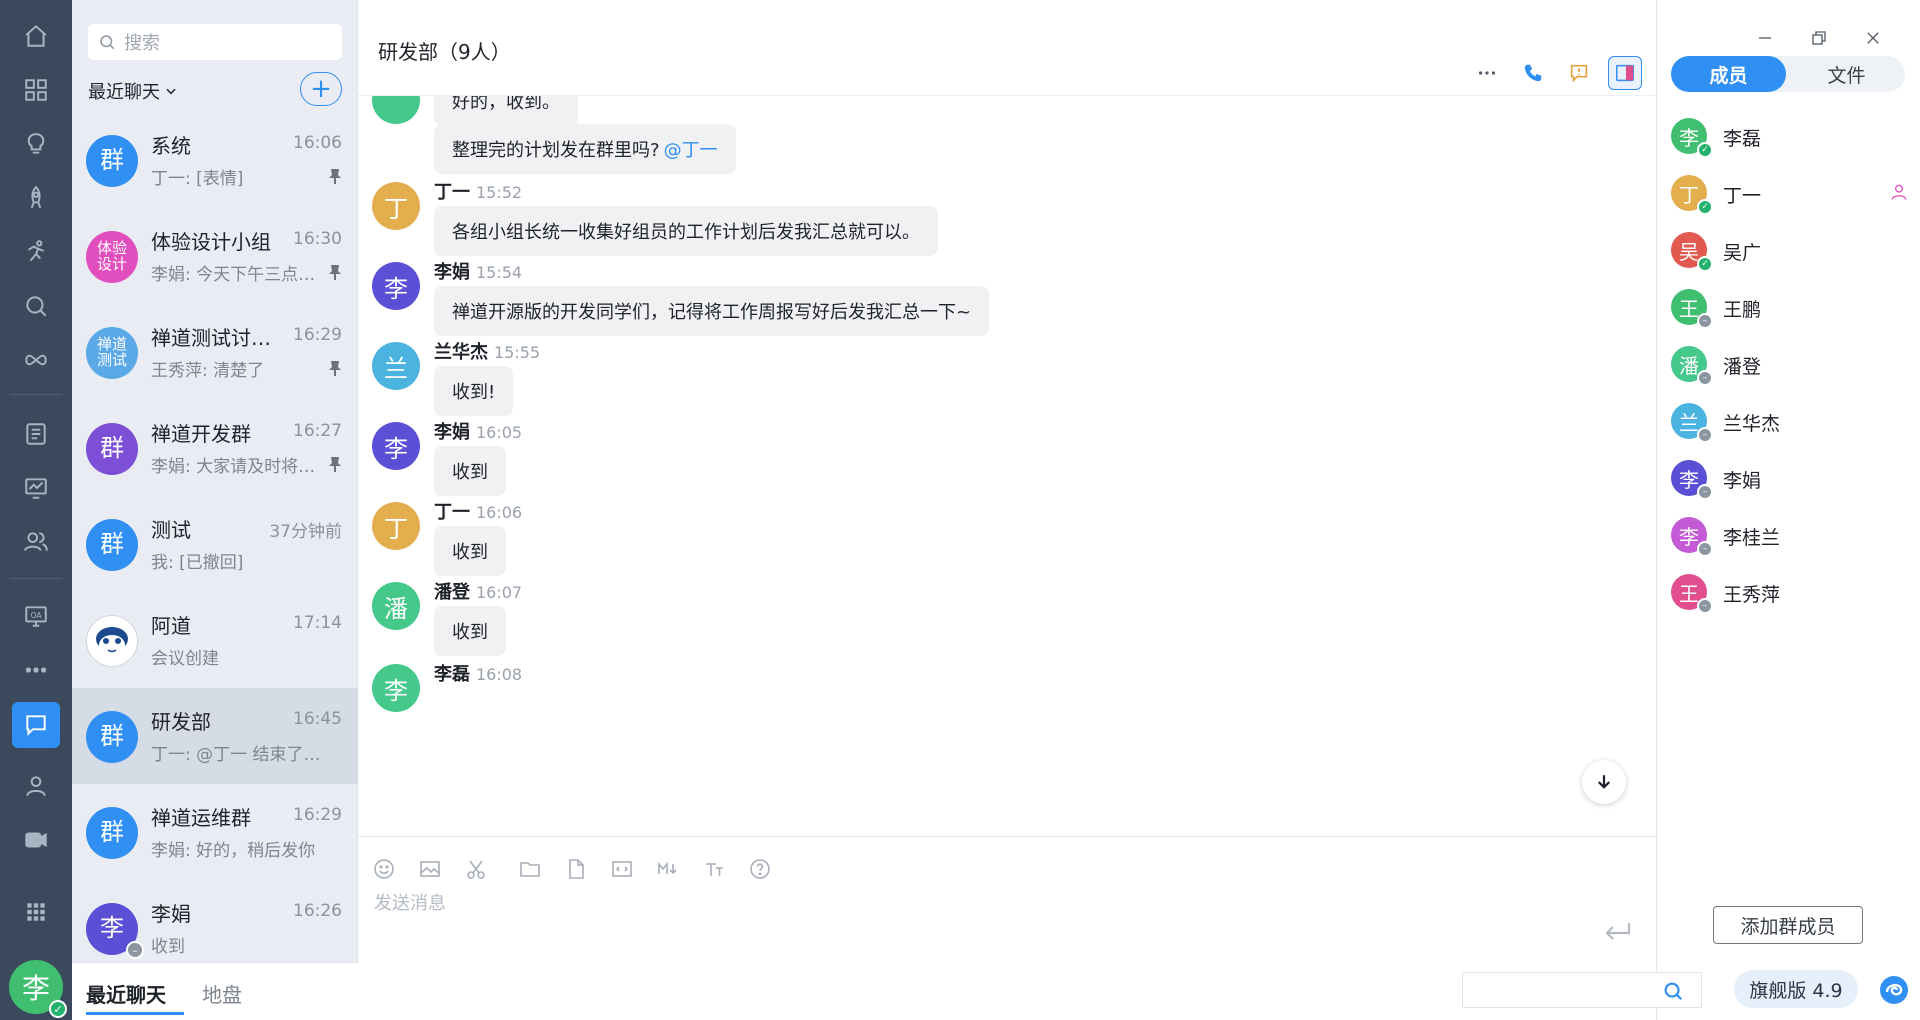 The width and height of the screenshot is (1920, 1020). What do you see at coordinates (1791, 197) in the screenshot?
I see `member-item: 丁 ✓ 丁一` at bounding box center [1791, 197].